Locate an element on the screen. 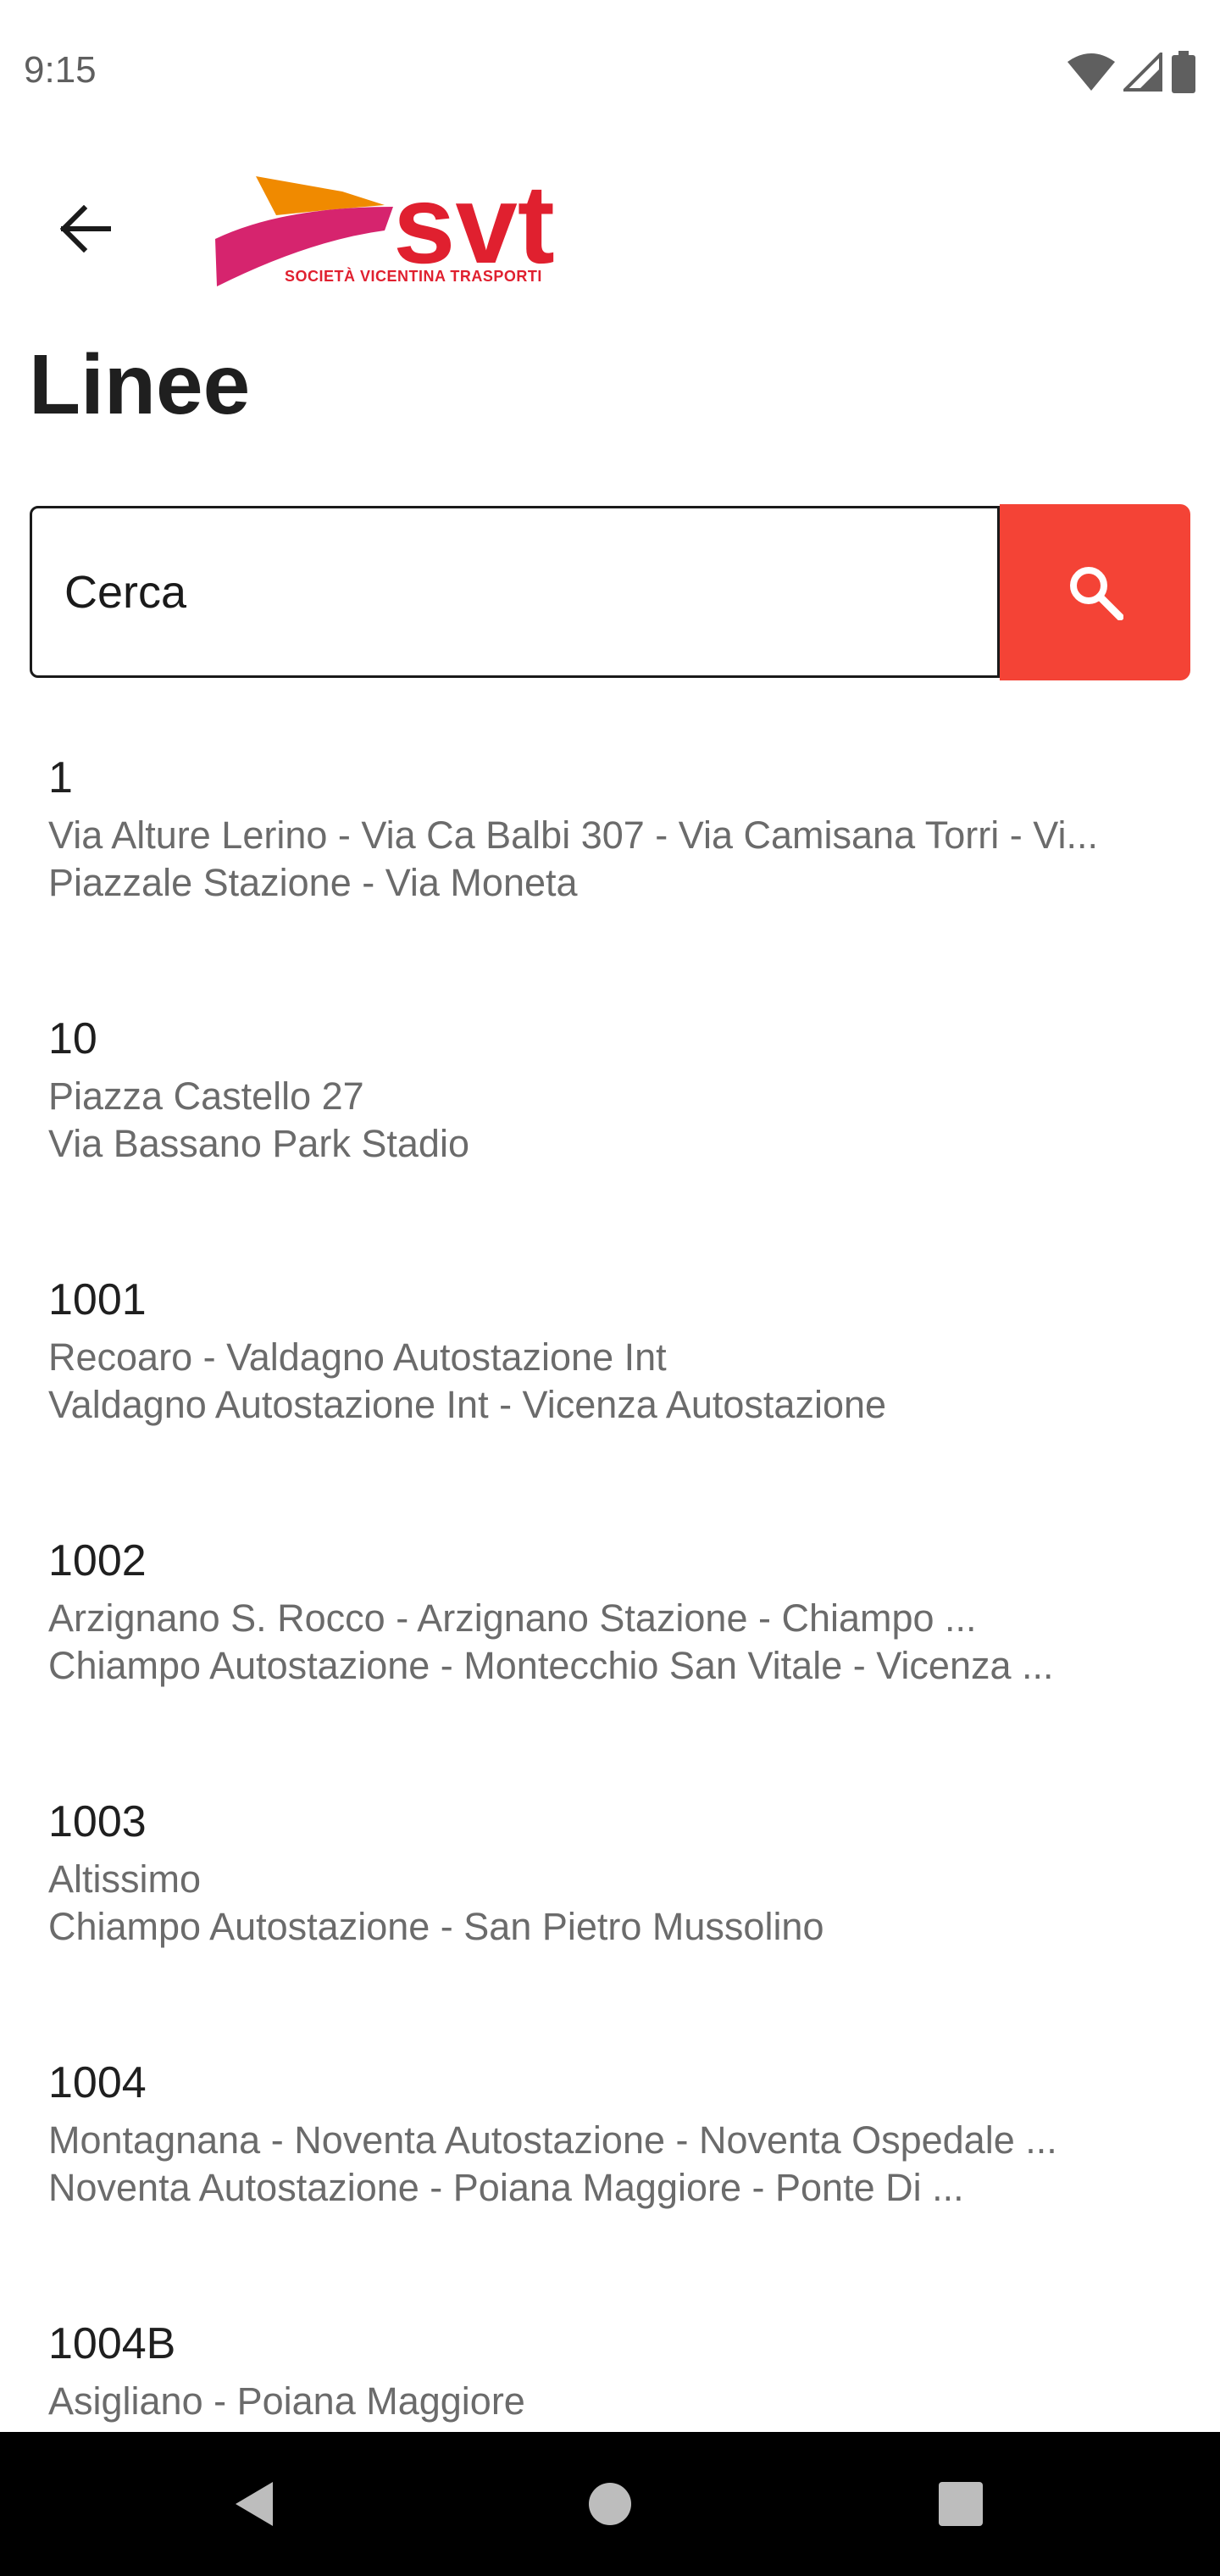  wifi-icon is located at coordinates (1091, 72).